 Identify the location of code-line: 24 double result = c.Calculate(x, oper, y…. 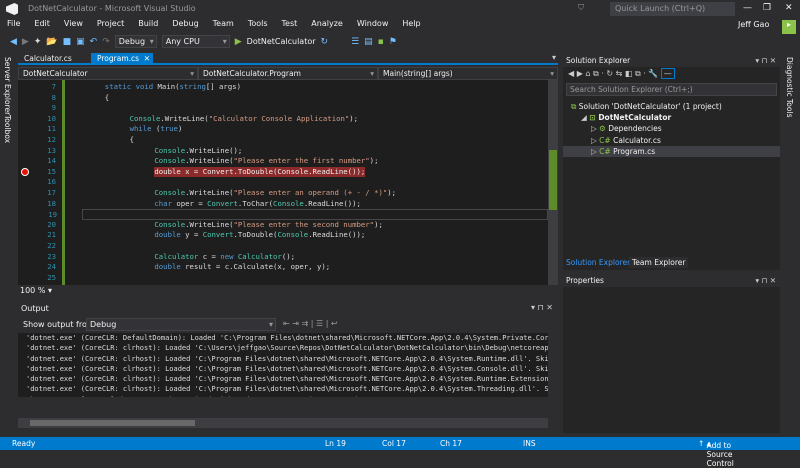
(283, 267).